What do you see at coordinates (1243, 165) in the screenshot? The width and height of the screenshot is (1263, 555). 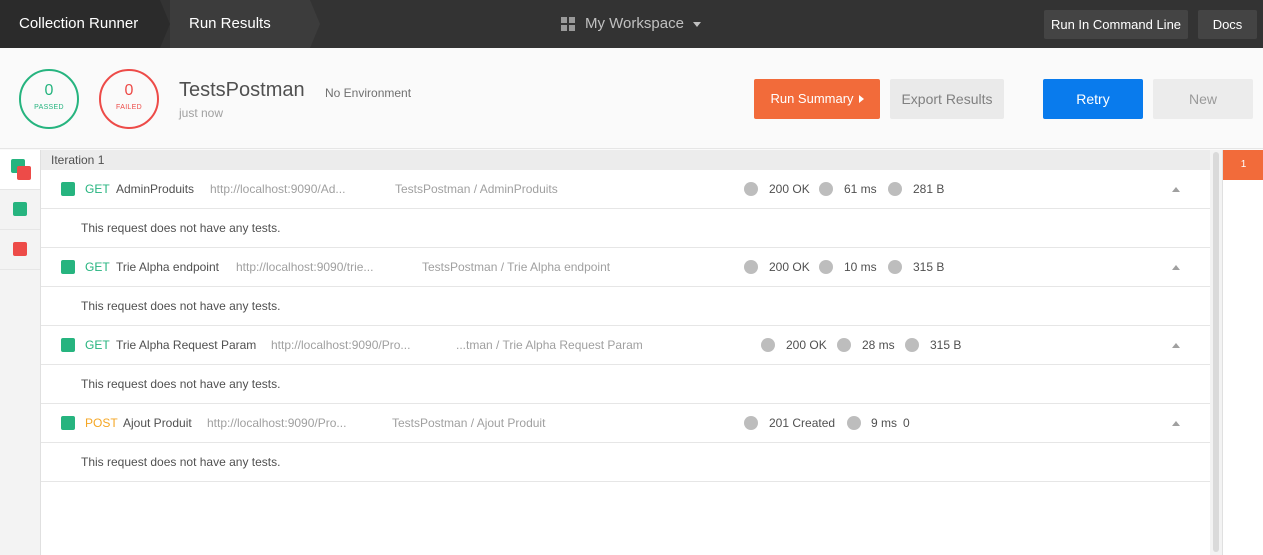 I see `iteration-tab: 1` at bounding box center [1243, 165].